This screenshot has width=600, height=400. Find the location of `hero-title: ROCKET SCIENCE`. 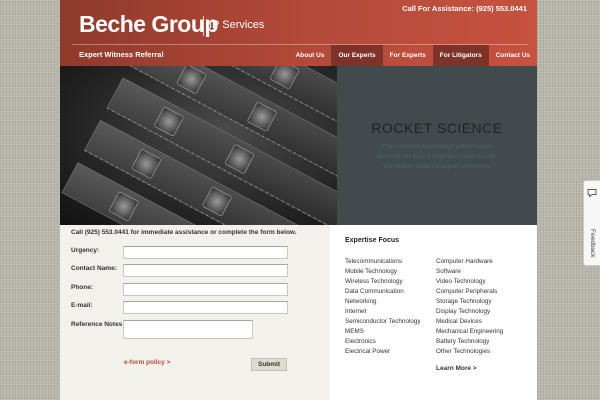

hero-title: ROCKET SCIENCE is located at coordinates (437, 128).